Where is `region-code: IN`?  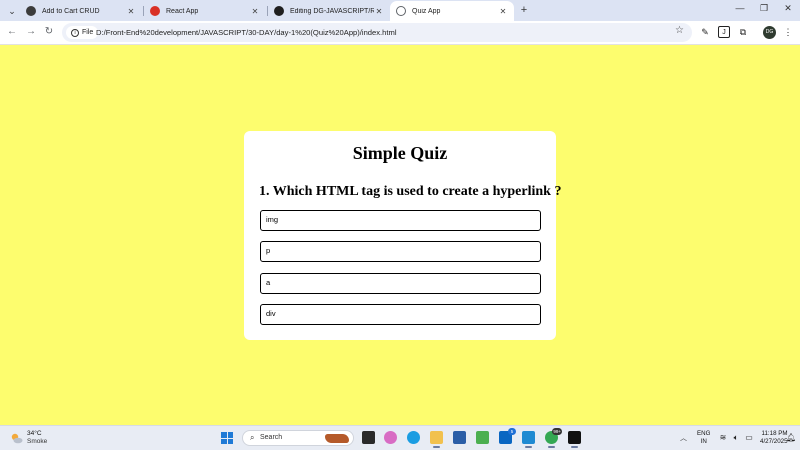 region-code: IN is located at coordinates (703, 441).